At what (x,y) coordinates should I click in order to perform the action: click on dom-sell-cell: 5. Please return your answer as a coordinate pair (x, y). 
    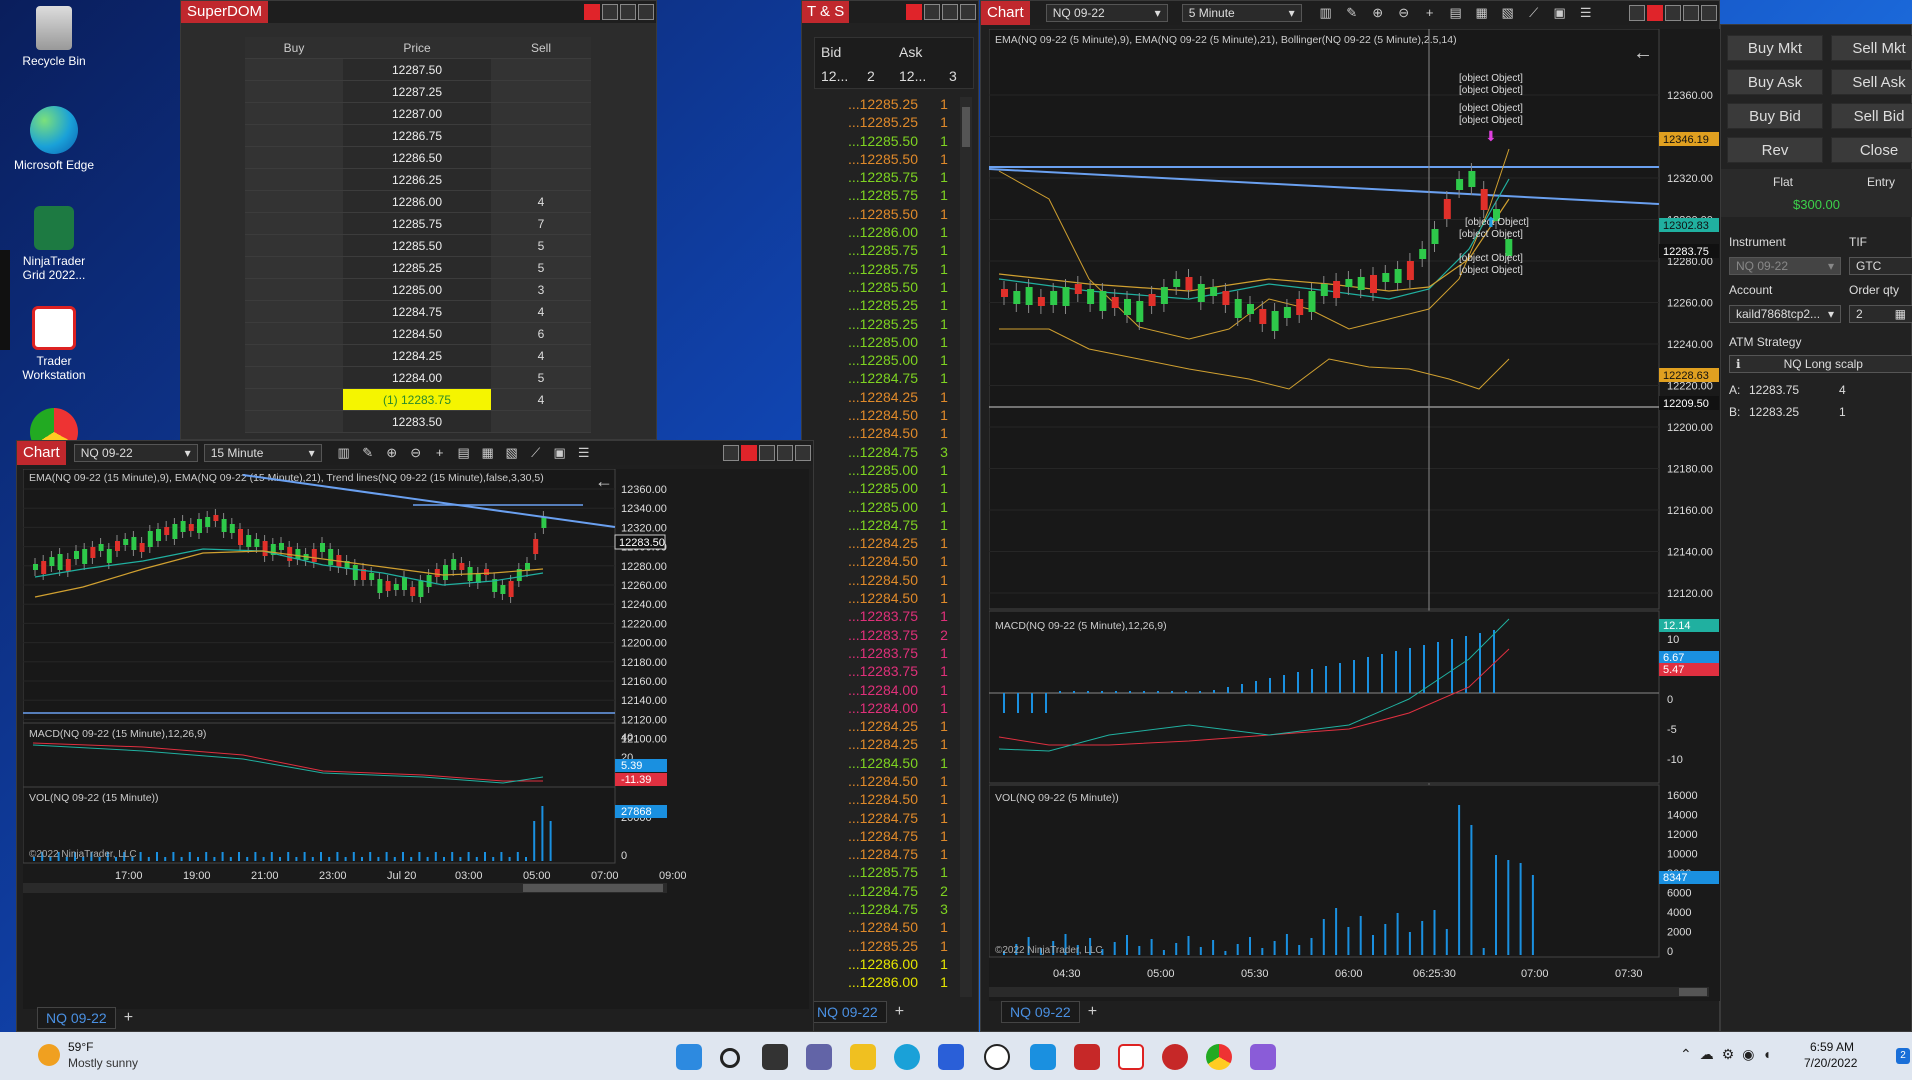
    Looking at the image, I should click on (541, 378).